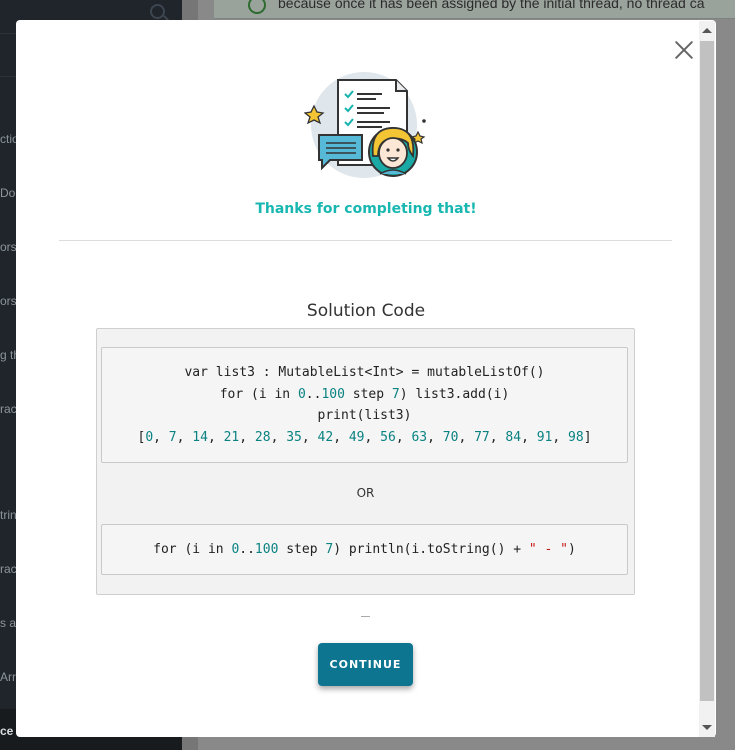 The height and width of the screenshot is (750, 735). I want to click on sidebar-item-active: ce, so click(6, 731).